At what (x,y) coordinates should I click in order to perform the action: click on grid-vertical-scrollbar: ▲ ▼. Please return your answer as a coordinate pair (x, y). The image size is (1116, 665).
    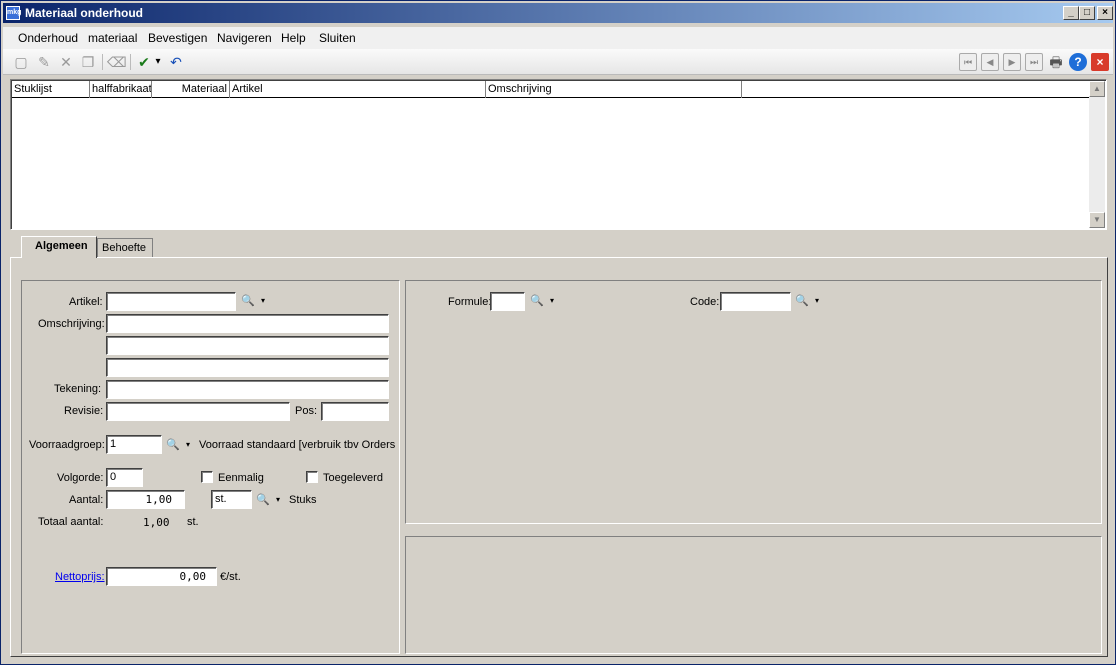
    Looking at the image, I should click on (1097, 154).